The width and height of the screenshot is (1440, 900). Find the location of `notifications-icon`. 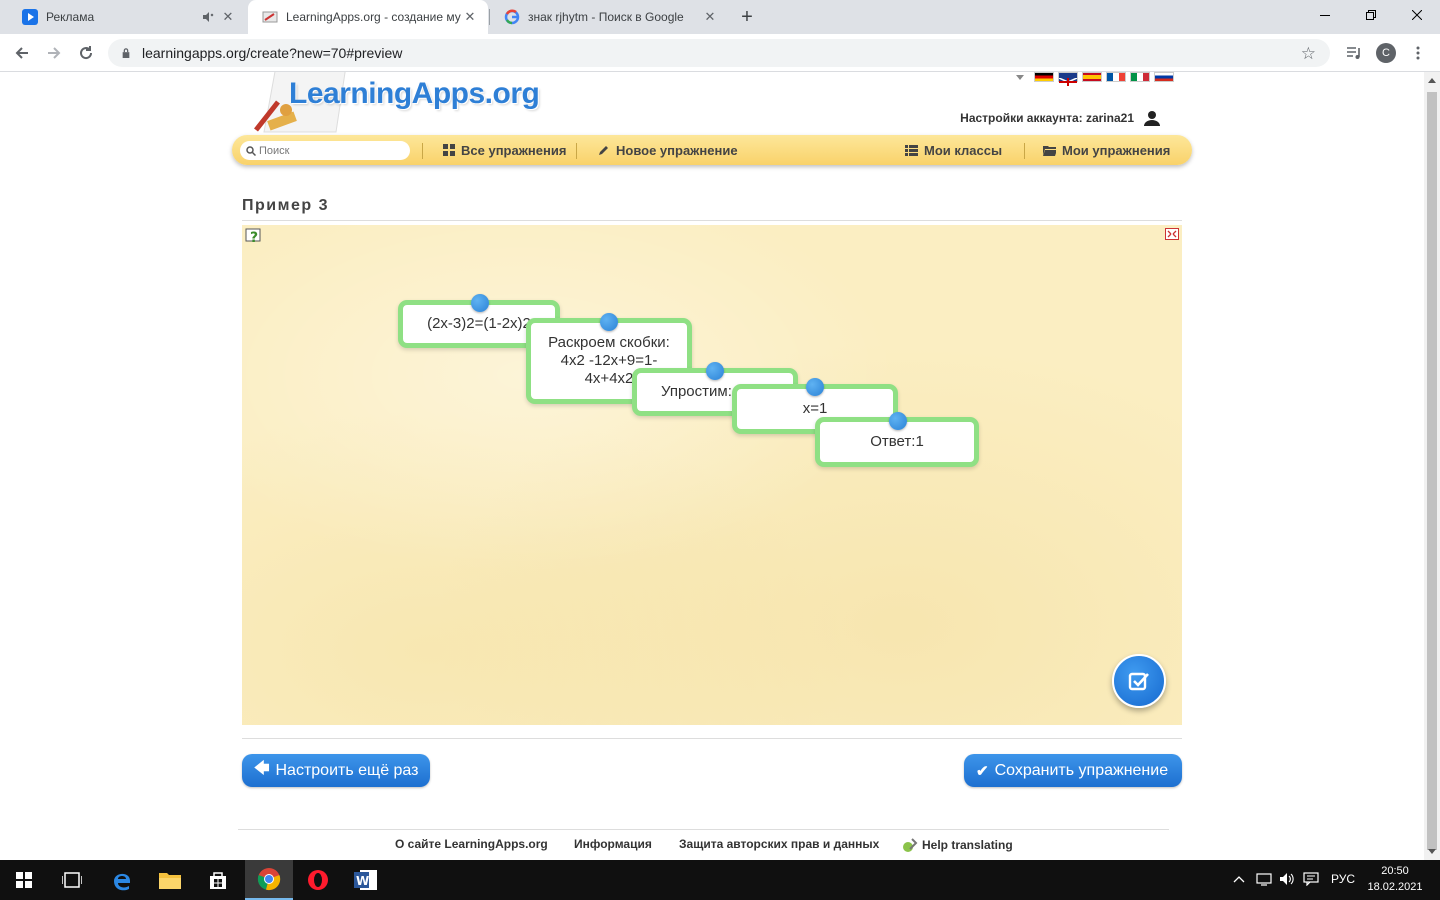

notifications-icon is located at coordinates (1311, 880).